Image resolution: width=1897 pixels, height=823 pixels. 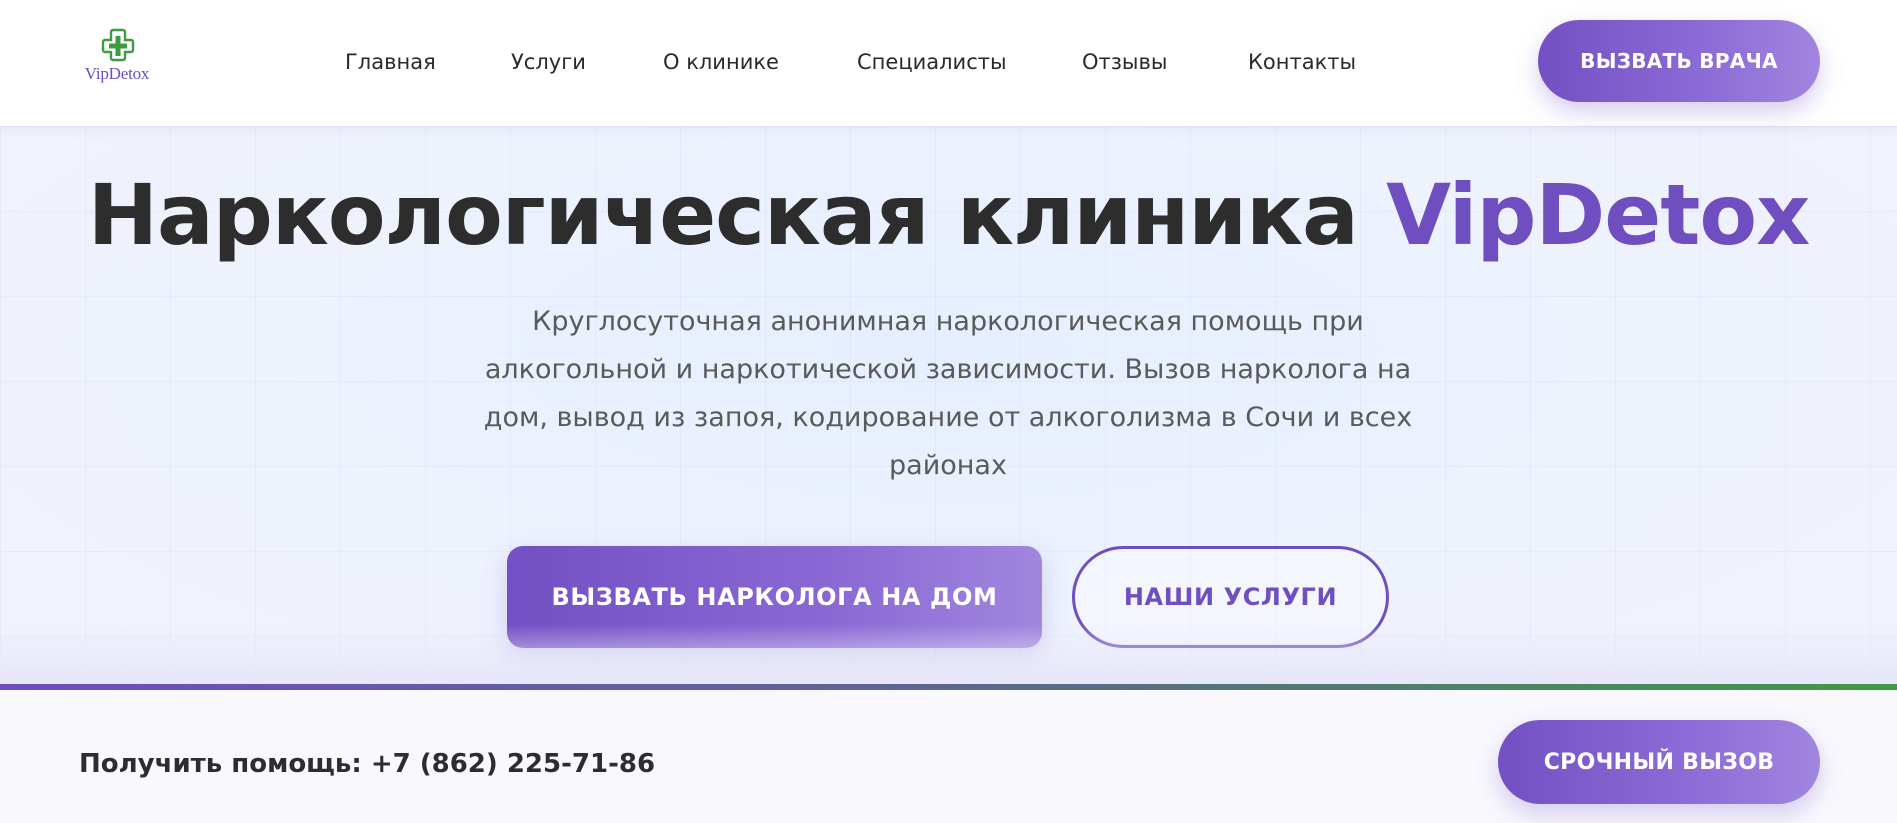 I want to click on medical-cross-icon, so click(x=118, y=45).